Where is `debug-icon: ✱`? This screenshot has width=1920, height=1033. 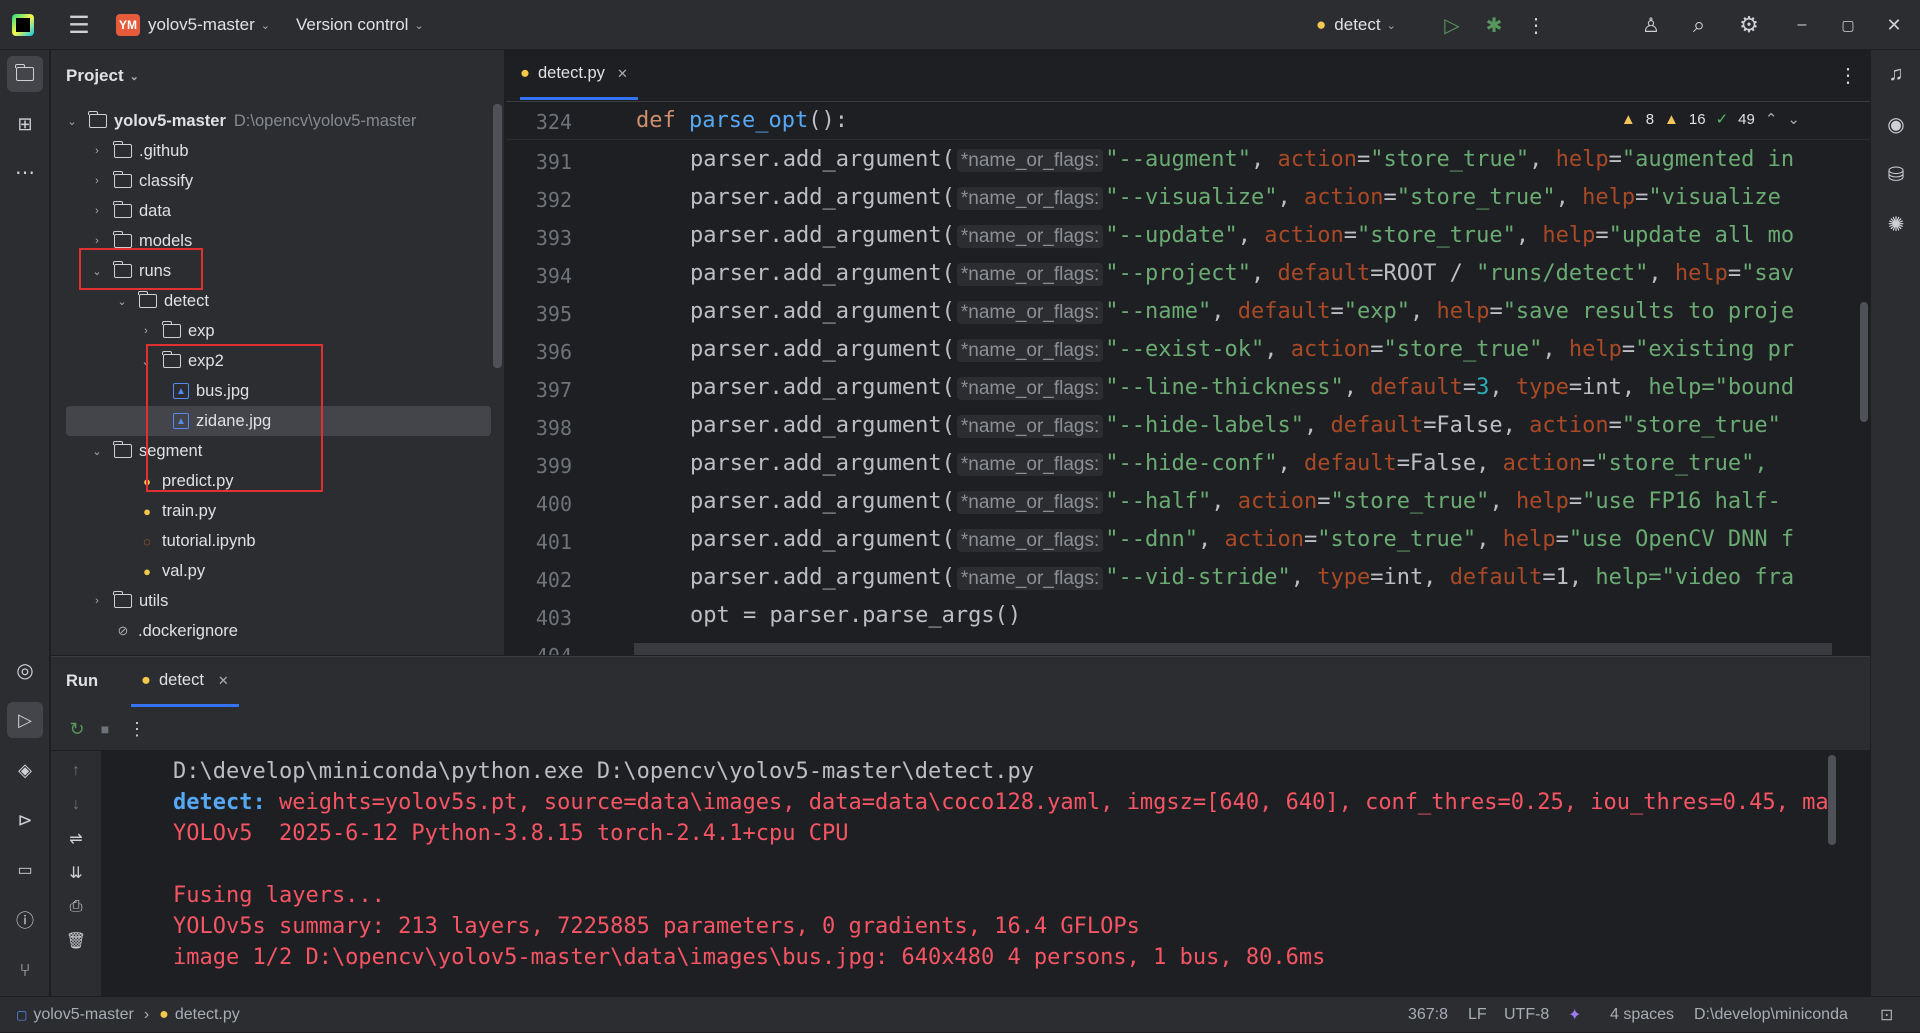 debug-icon: ✱ is located at coordinates (1494, 25).